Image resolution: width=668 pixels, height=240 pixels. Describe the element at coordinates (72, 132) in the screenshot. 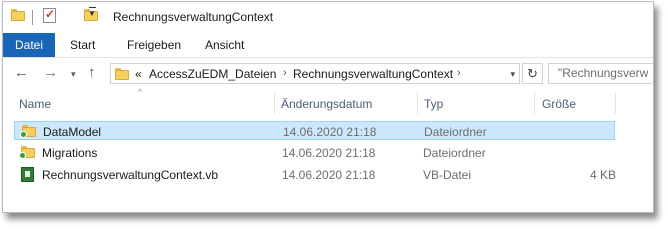

I see `file-name: DataModel` at that location.